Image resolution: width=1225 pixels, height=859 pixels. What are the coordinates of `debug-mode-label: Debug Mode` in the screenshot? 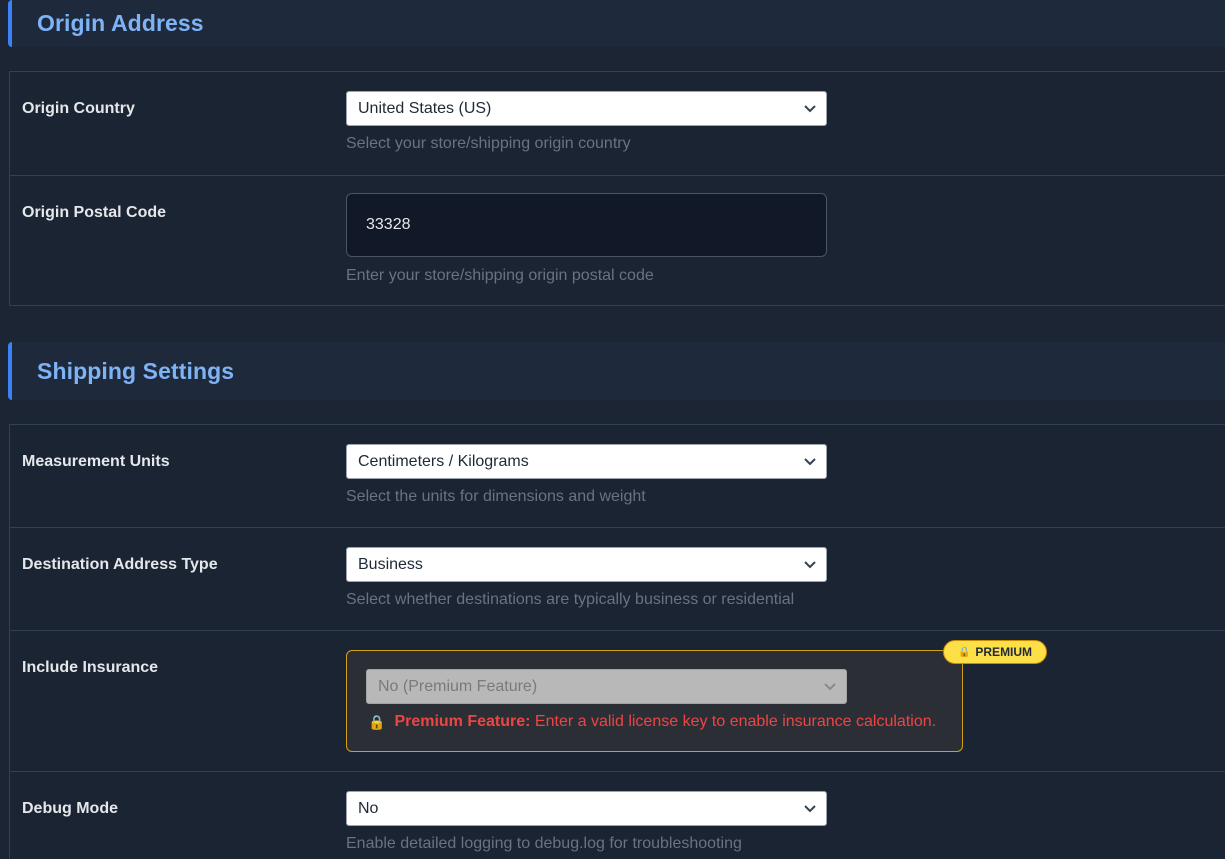 It's located at (70, 808).